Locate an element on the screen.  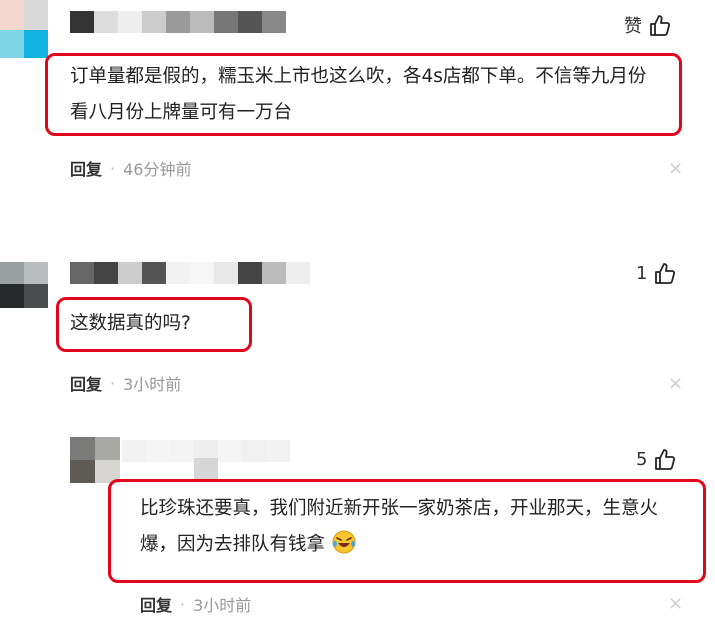
comment-meta: 回复 · 46分钟前 is located at coordinates (130, 168).